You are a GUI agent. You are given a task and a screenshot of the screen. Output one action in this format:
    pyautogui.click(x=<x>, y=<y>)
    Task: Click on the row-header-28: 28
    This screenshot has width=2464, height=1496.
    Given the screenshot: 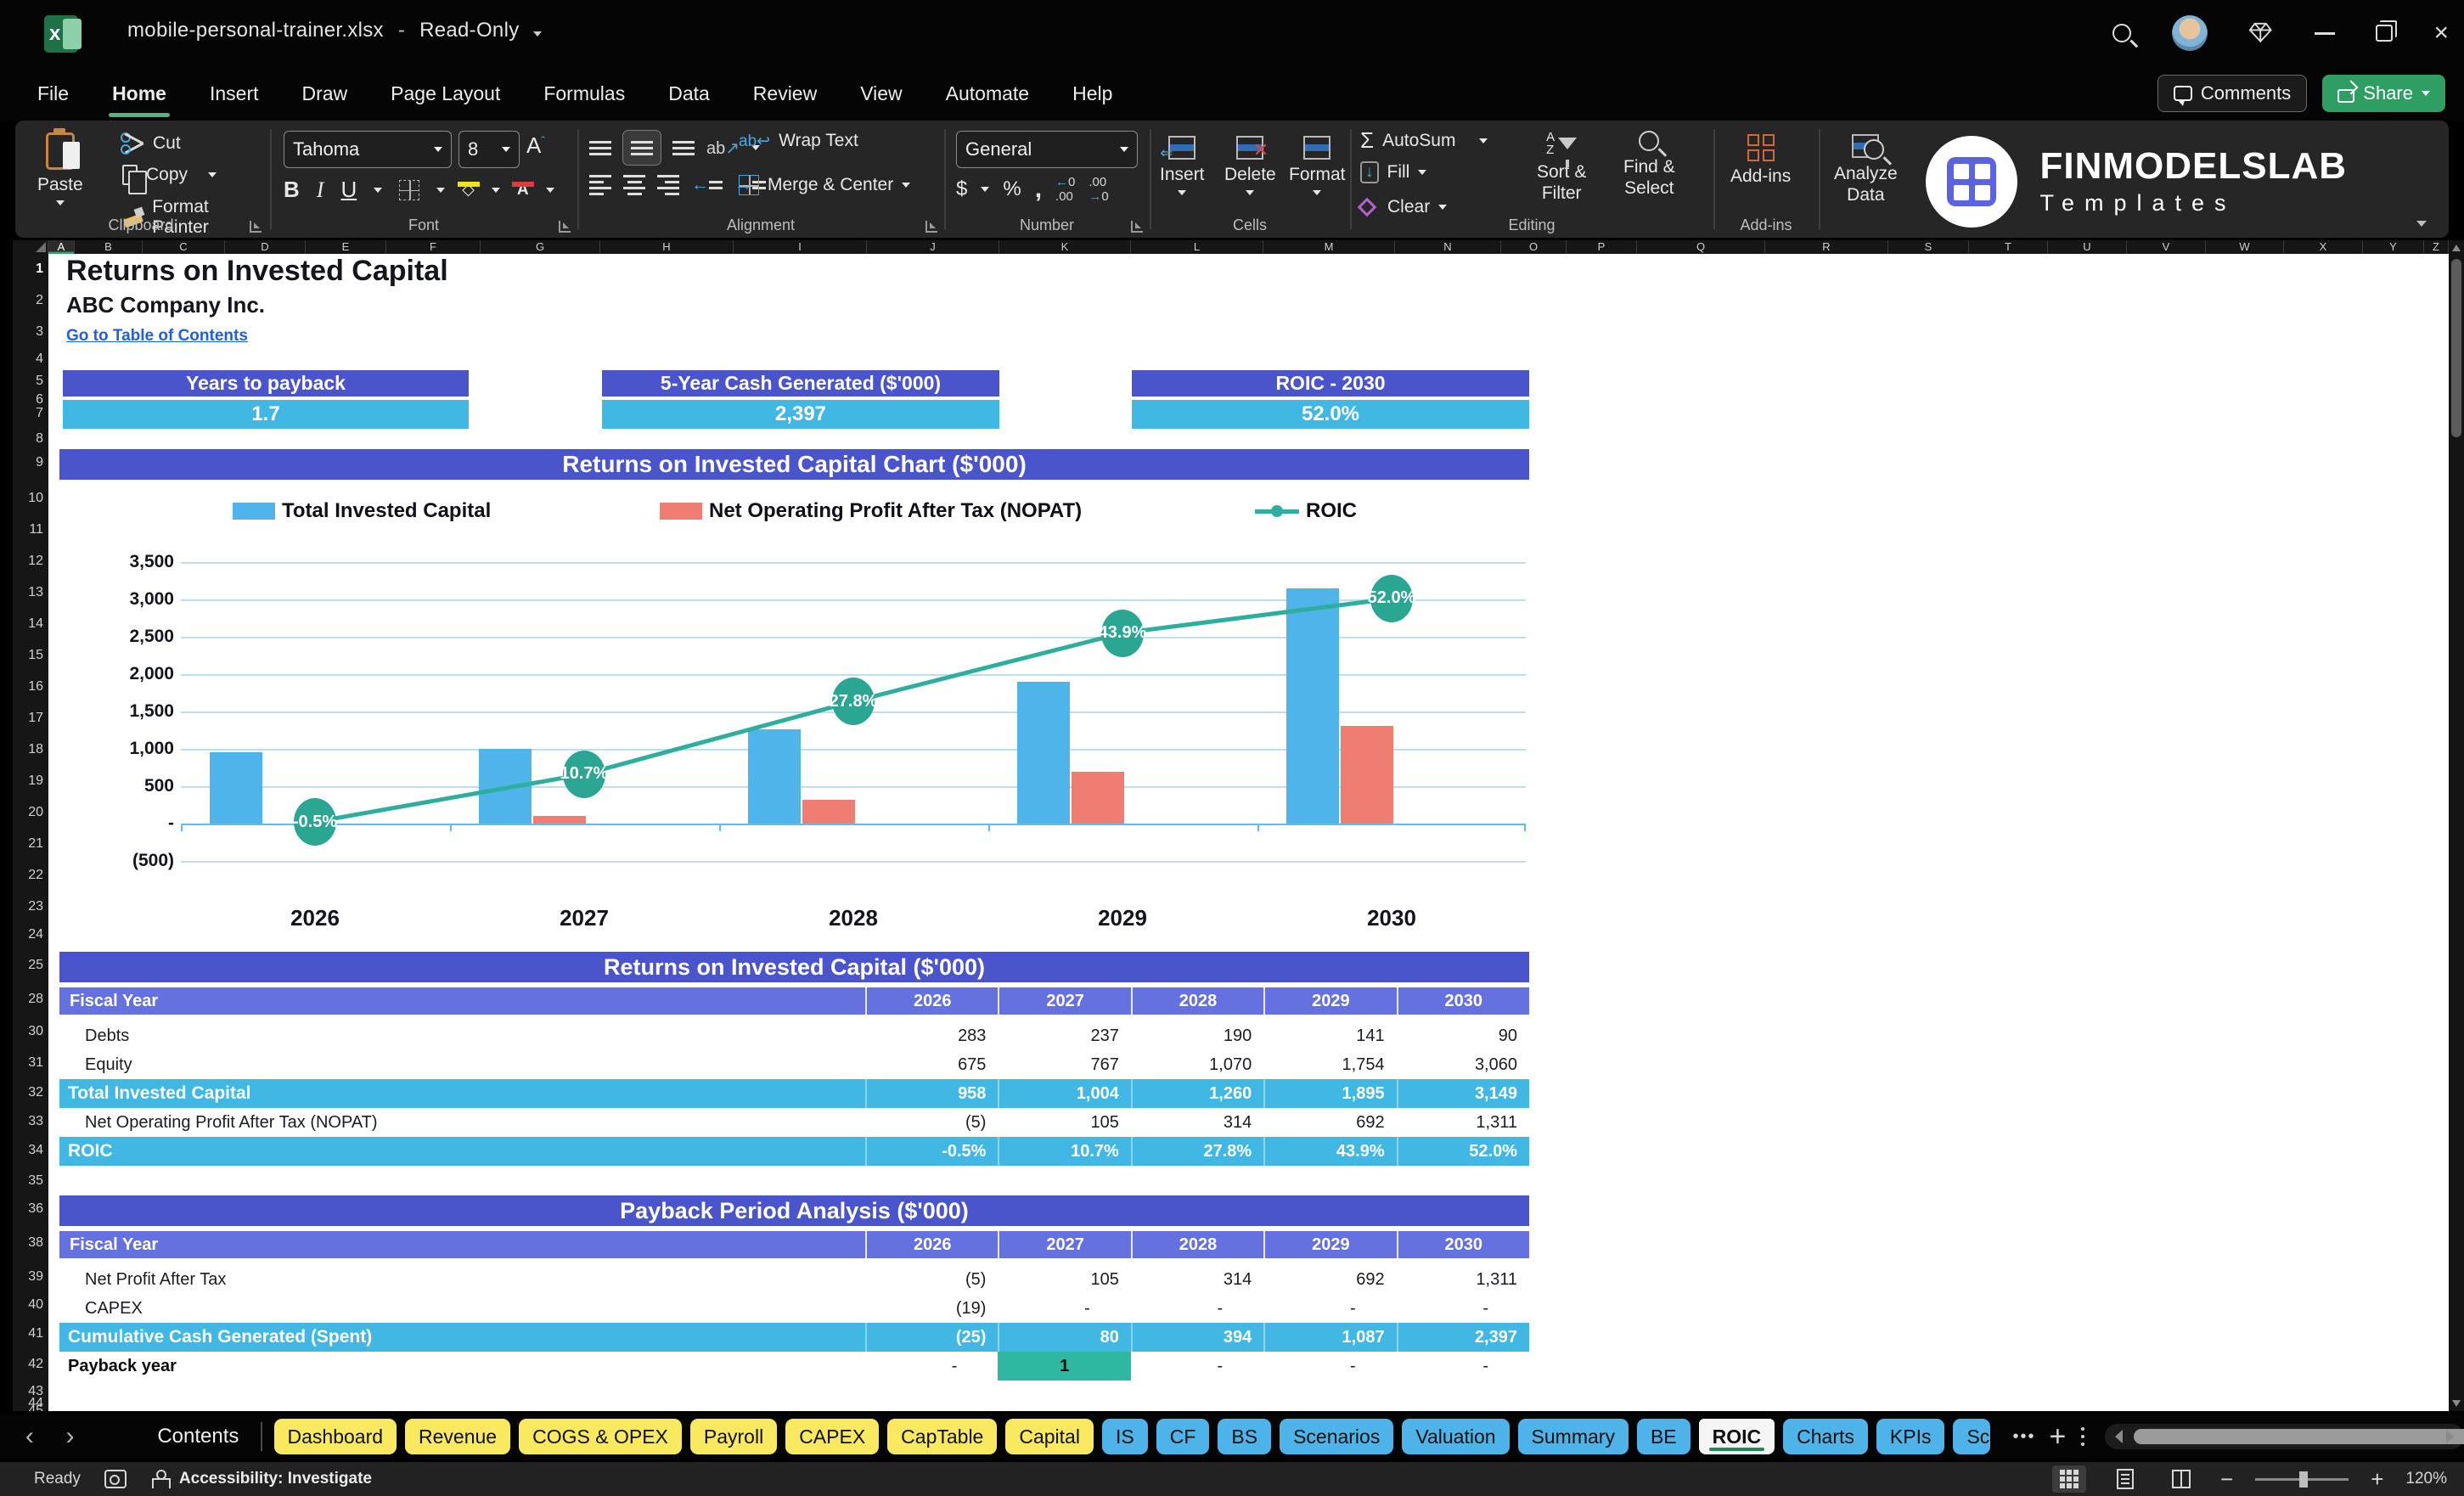 What is the action you would take?
    pyautogui.click(x=35, y=999)
    